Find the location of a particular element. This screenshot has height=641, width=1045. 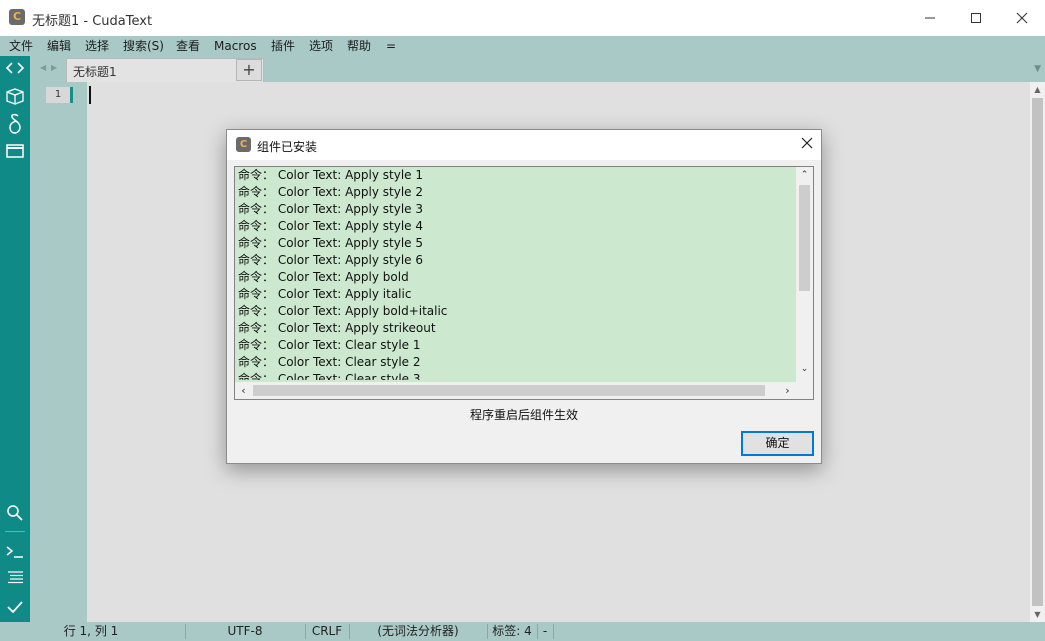

list-icon is located at coordinates (15, 578).